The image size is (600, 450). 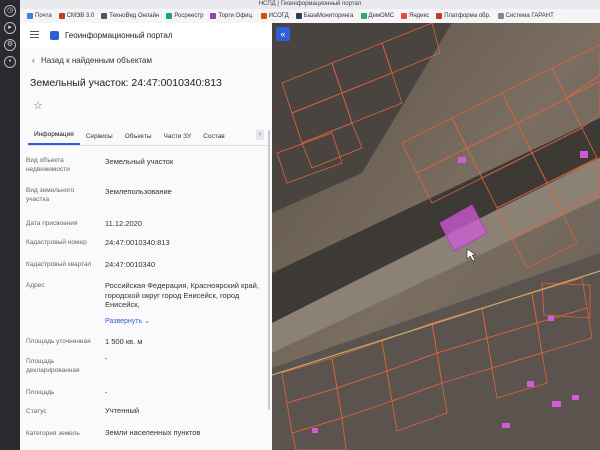 What do you see at coordinates (328, 16) in the screenshot?
I see `bookmark-label: БазаМониторинга` at bounding box center [328, 16].